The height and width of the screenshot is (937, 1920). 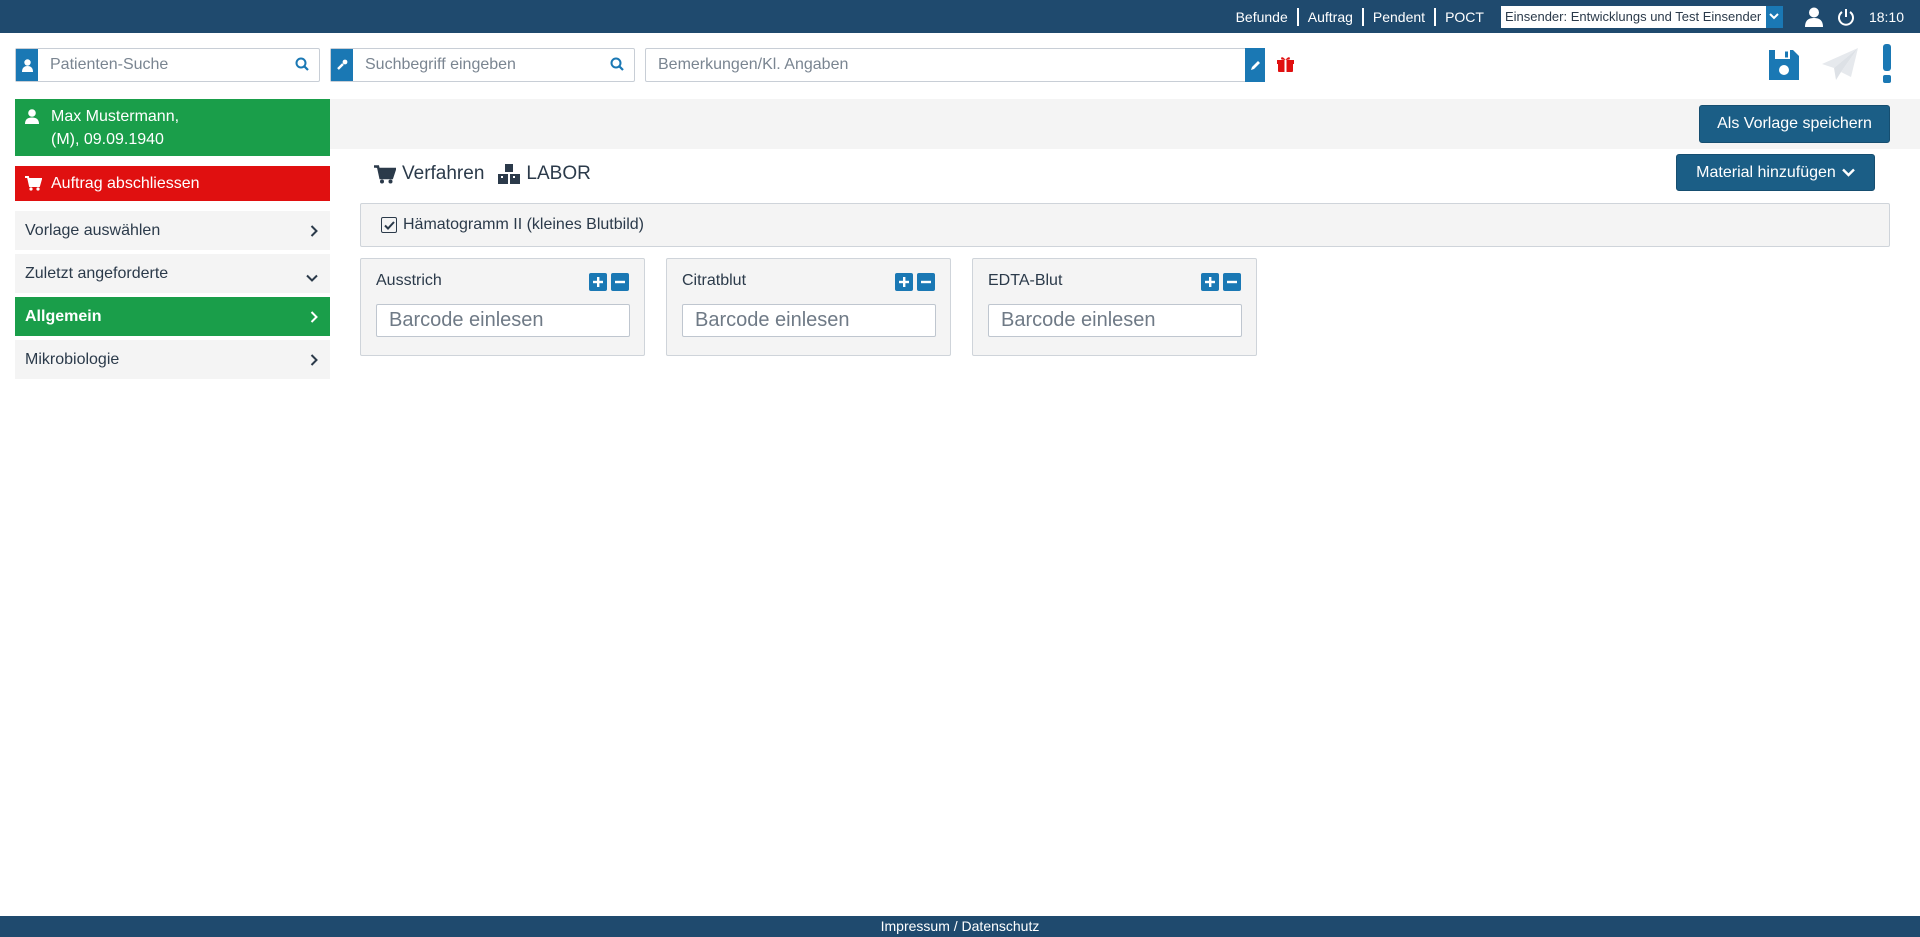 I want to click on sidebar-item-recent: Zuletzt angeforderte, so click(x=172, y=273).